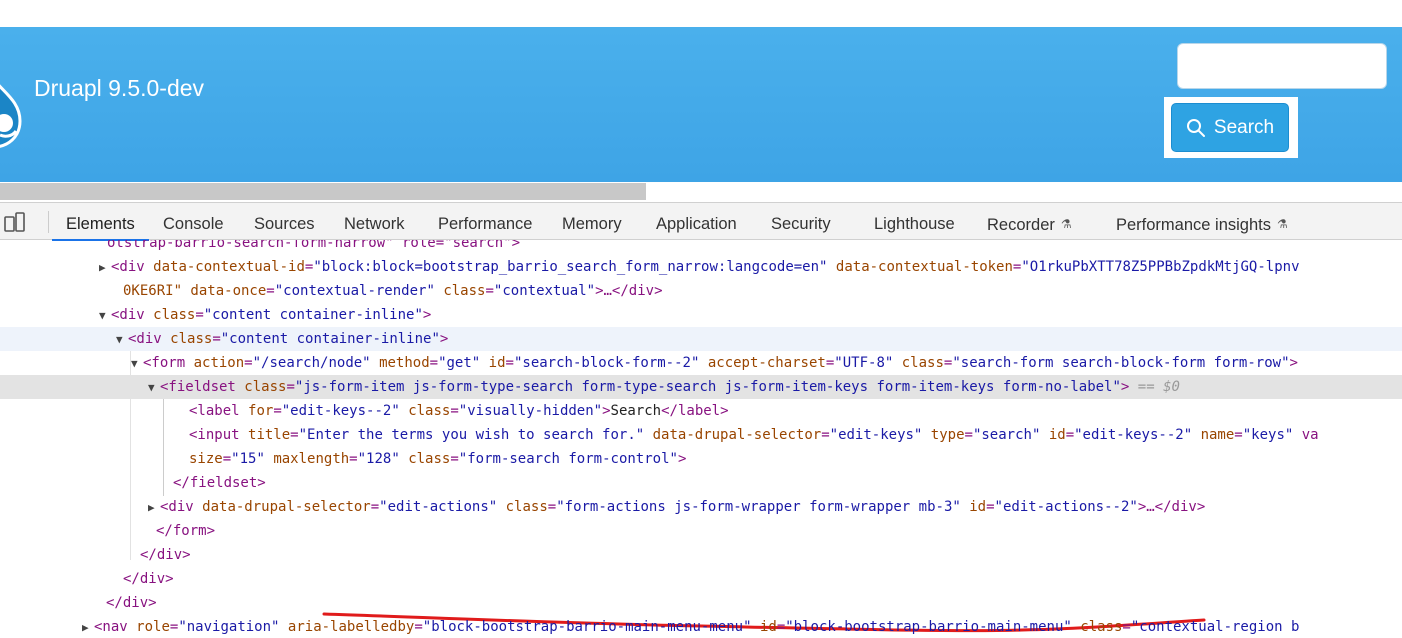 This screenshot has height=638, width=1402. I want to click on tab-recorder: Recorder ⚗, so click(1029, 221).